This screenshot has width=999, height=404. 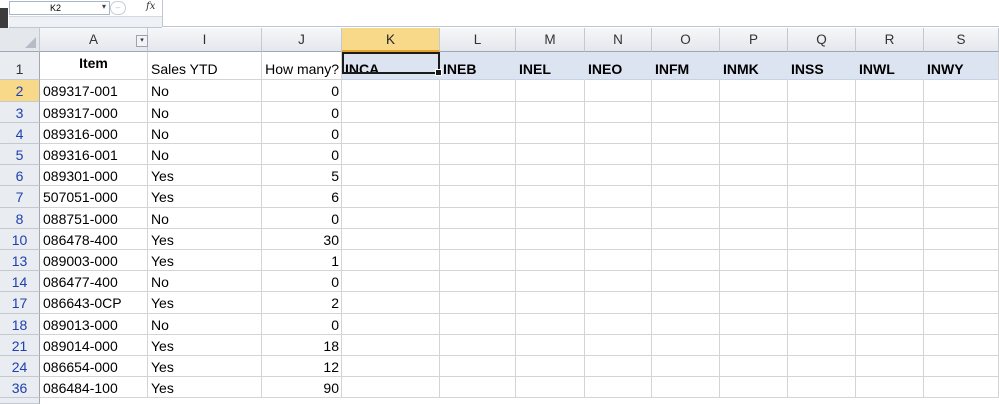 I want to click on select-all-corner, so click(x=20, y=40).